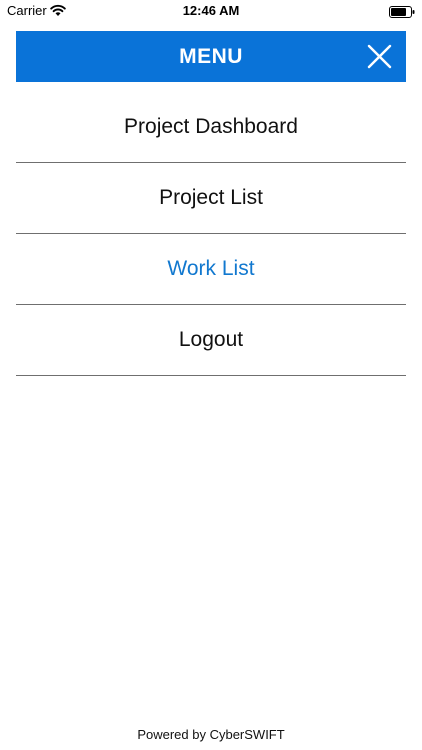 This screenshot has height=750, width=422. I want to click on menu-item-logout: Logout, so click(211, 340).